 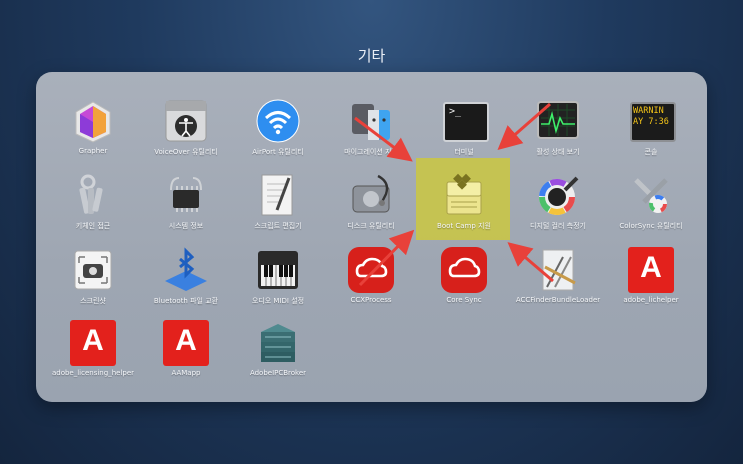 I want to click on annotation-arrows, so click(x=454, y=194).